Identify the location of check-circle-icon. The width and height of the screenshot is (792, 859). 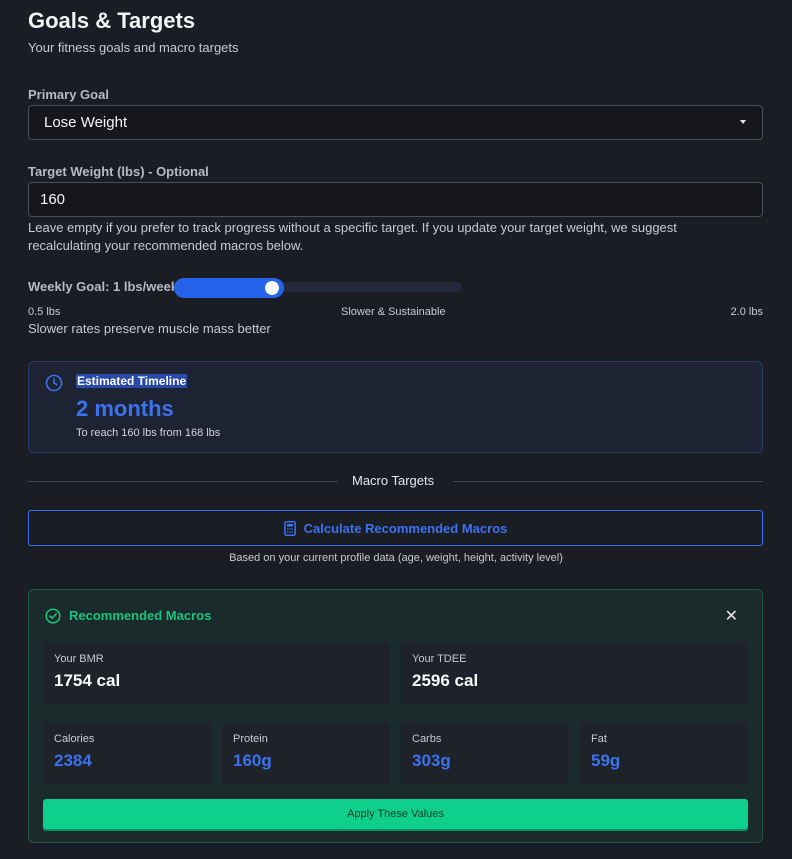
(53, 616).